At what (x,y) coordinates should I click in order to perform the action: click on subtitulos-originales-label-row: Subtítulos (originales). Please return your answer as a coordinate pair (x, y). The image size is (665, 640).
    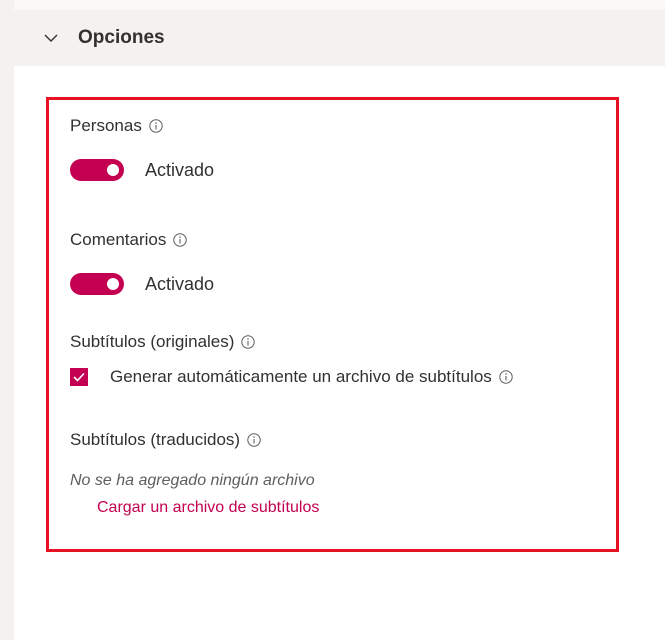
    Looking at the image, I should click on (163, 342).